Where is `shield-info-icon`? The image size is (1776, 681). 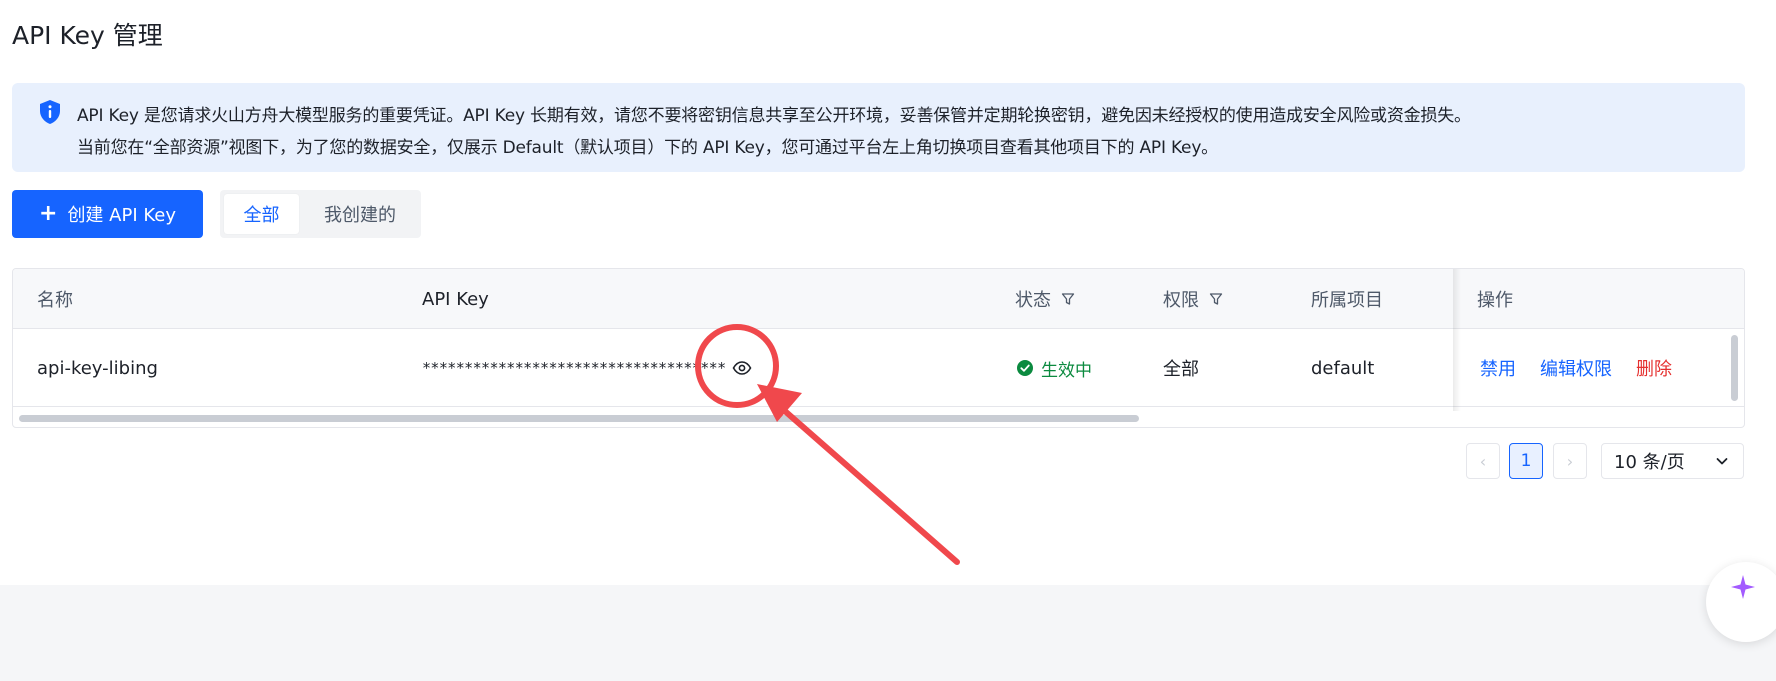
shield-info-icon is located at coordinates (50, 112).